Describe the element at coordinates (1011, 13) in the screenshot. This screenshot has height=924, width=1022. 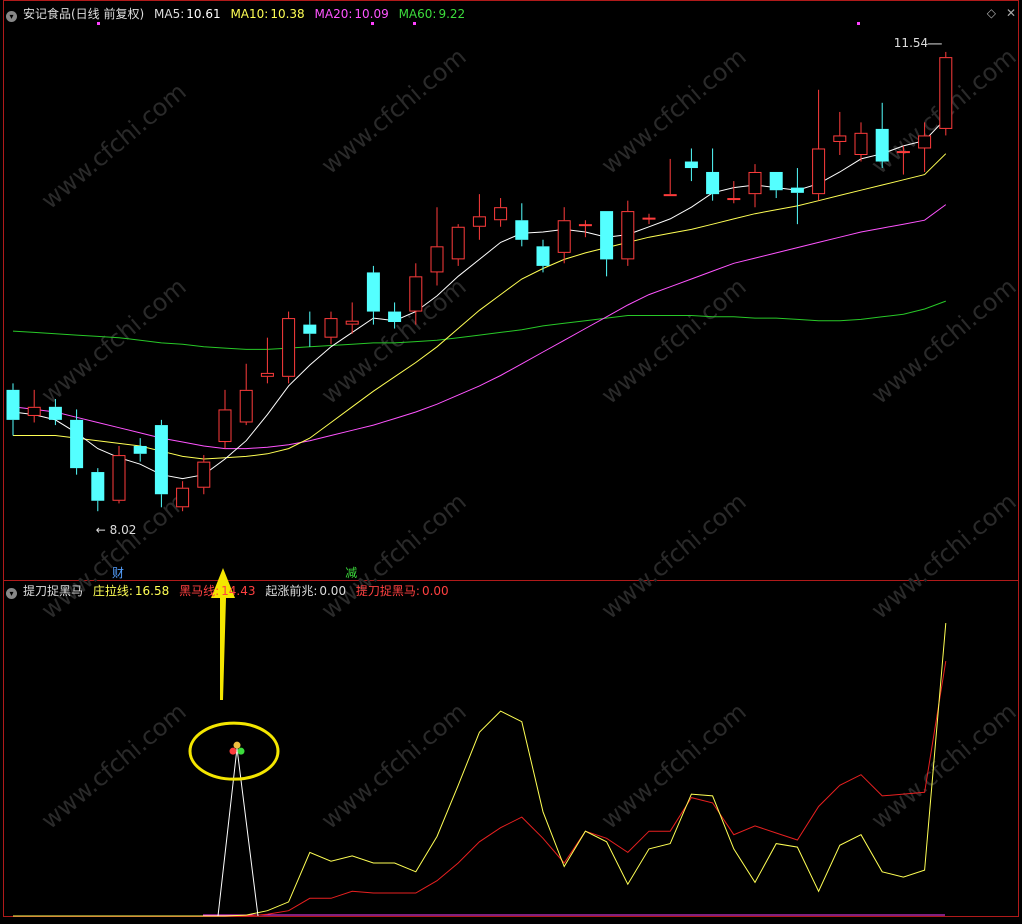
I see `close-icon: ✕` at that location.